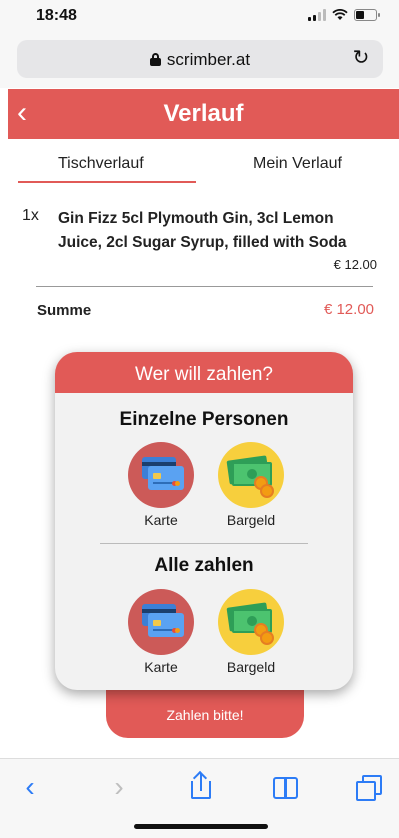 The height and width of the screenshot is (838, 399). I want to click on status-bar: 18:48, so click(199, 17).